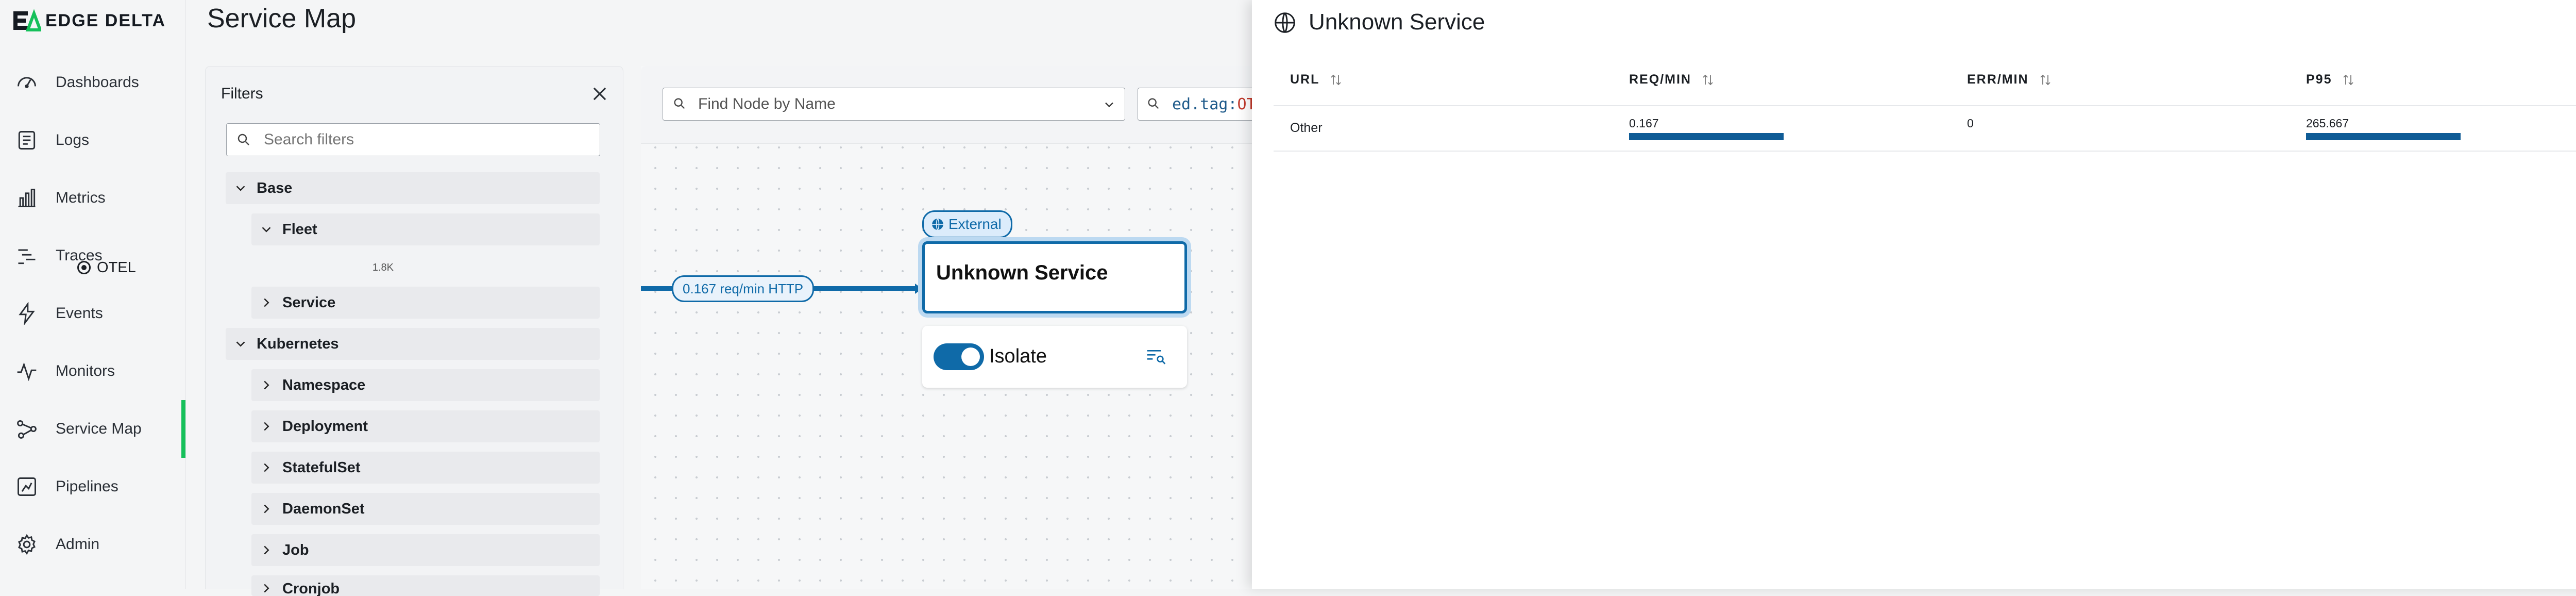  Describe the element at coordinates (298, 343) in the screenshot. I see `filter-group-label: Kubernetes` at that location.